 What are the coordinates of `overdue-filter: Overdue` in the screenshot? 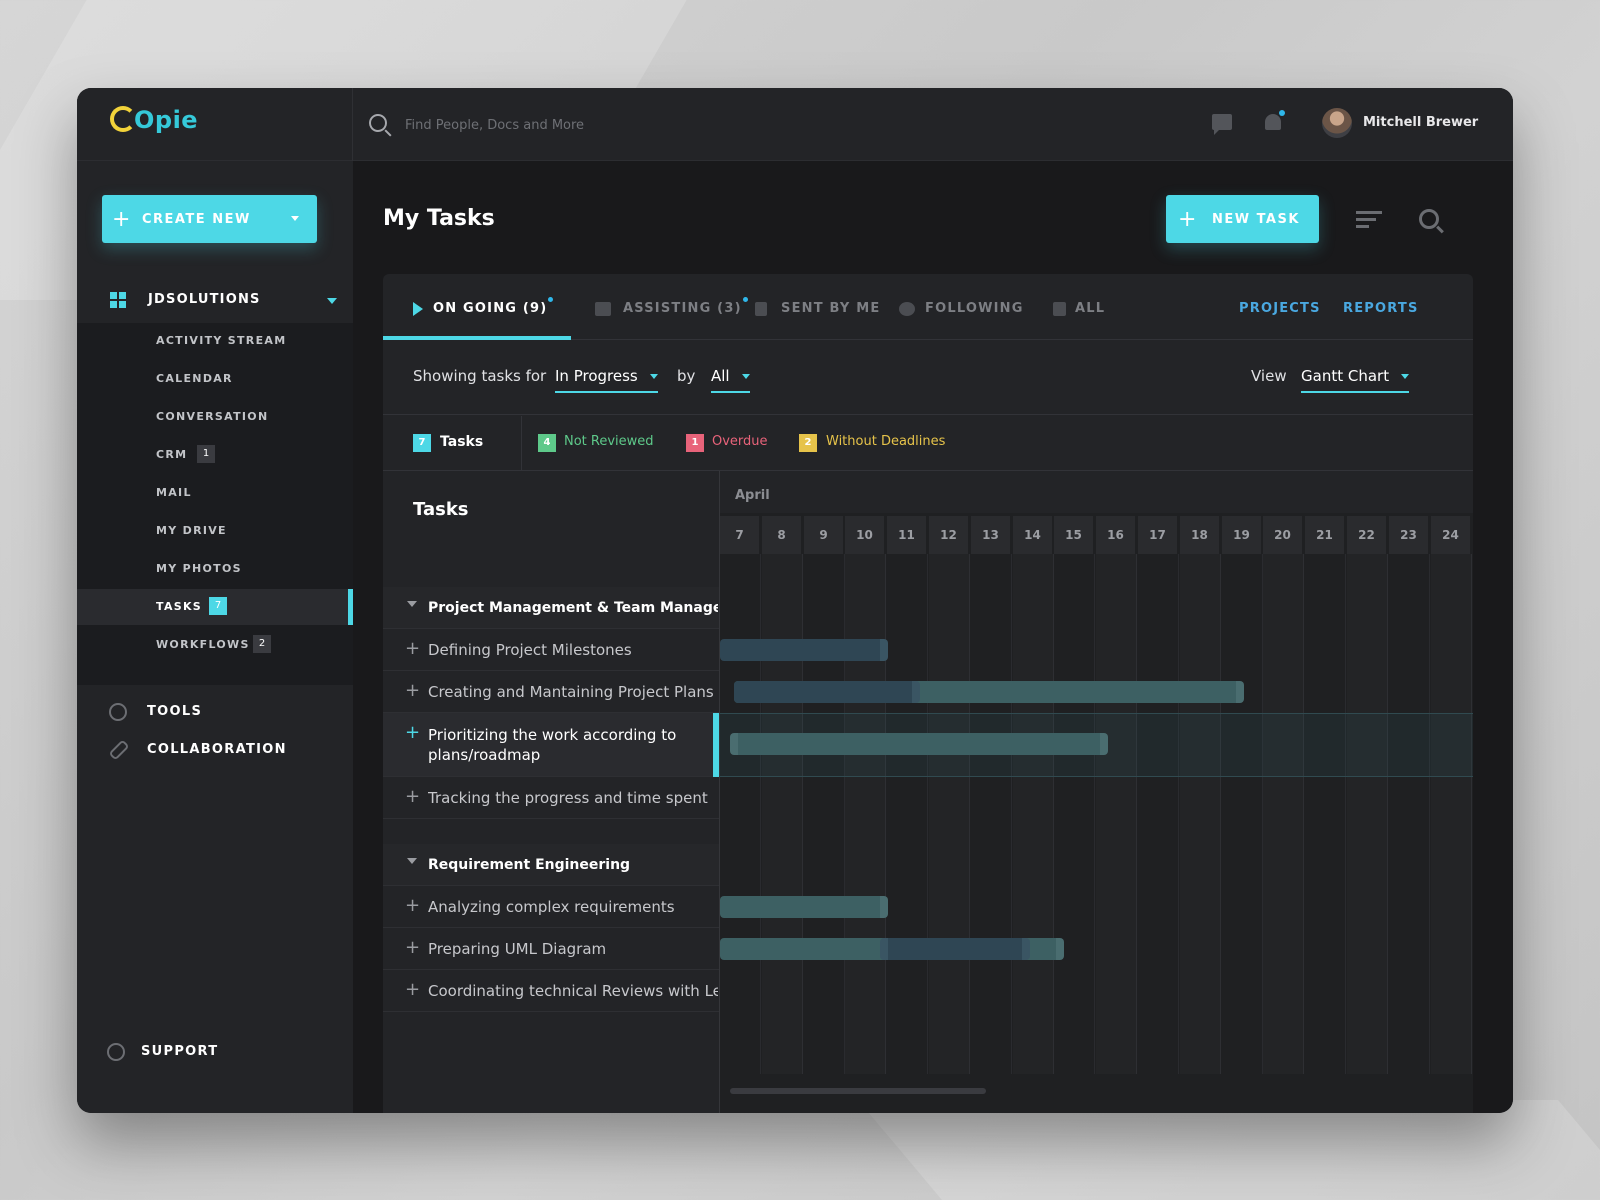 It's located at (740, 441).